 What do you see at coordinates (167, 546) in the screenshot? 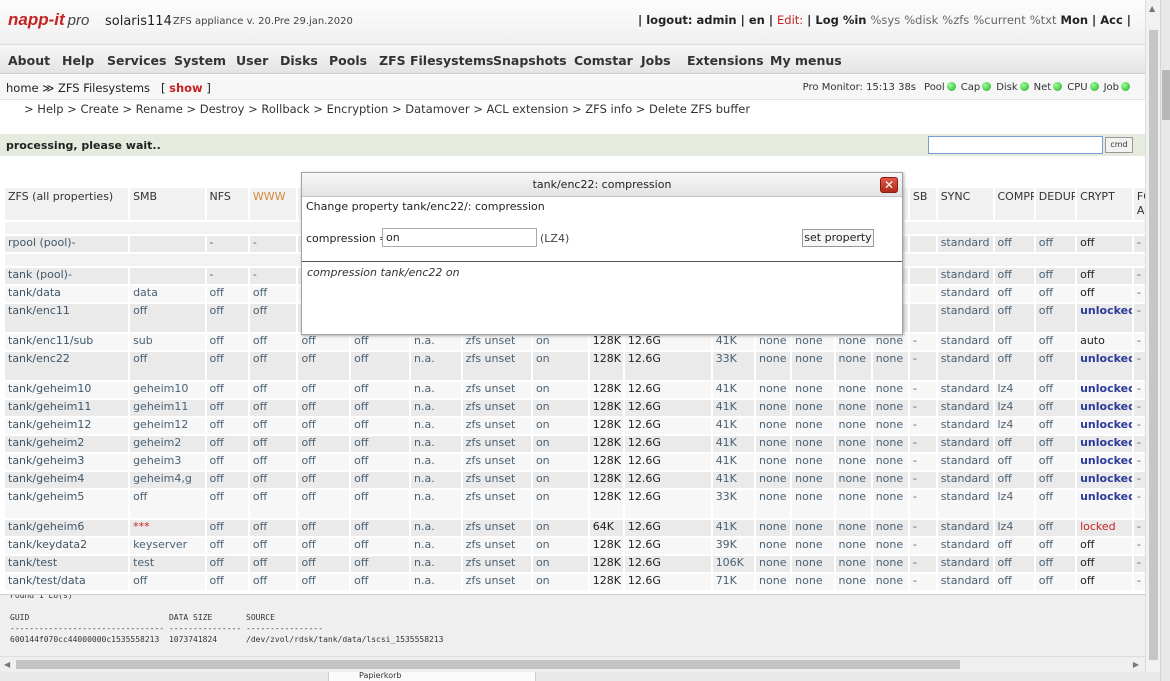
I see `table-cell: keyserver` at bounding box center [167, 546].